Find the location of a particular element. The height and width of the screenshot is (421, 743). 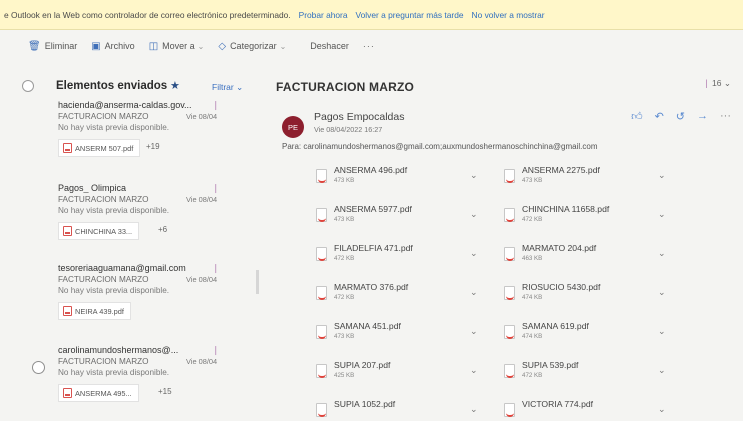

conversation-title: FACTURACION MARZO is located at coordinates (345, 87).